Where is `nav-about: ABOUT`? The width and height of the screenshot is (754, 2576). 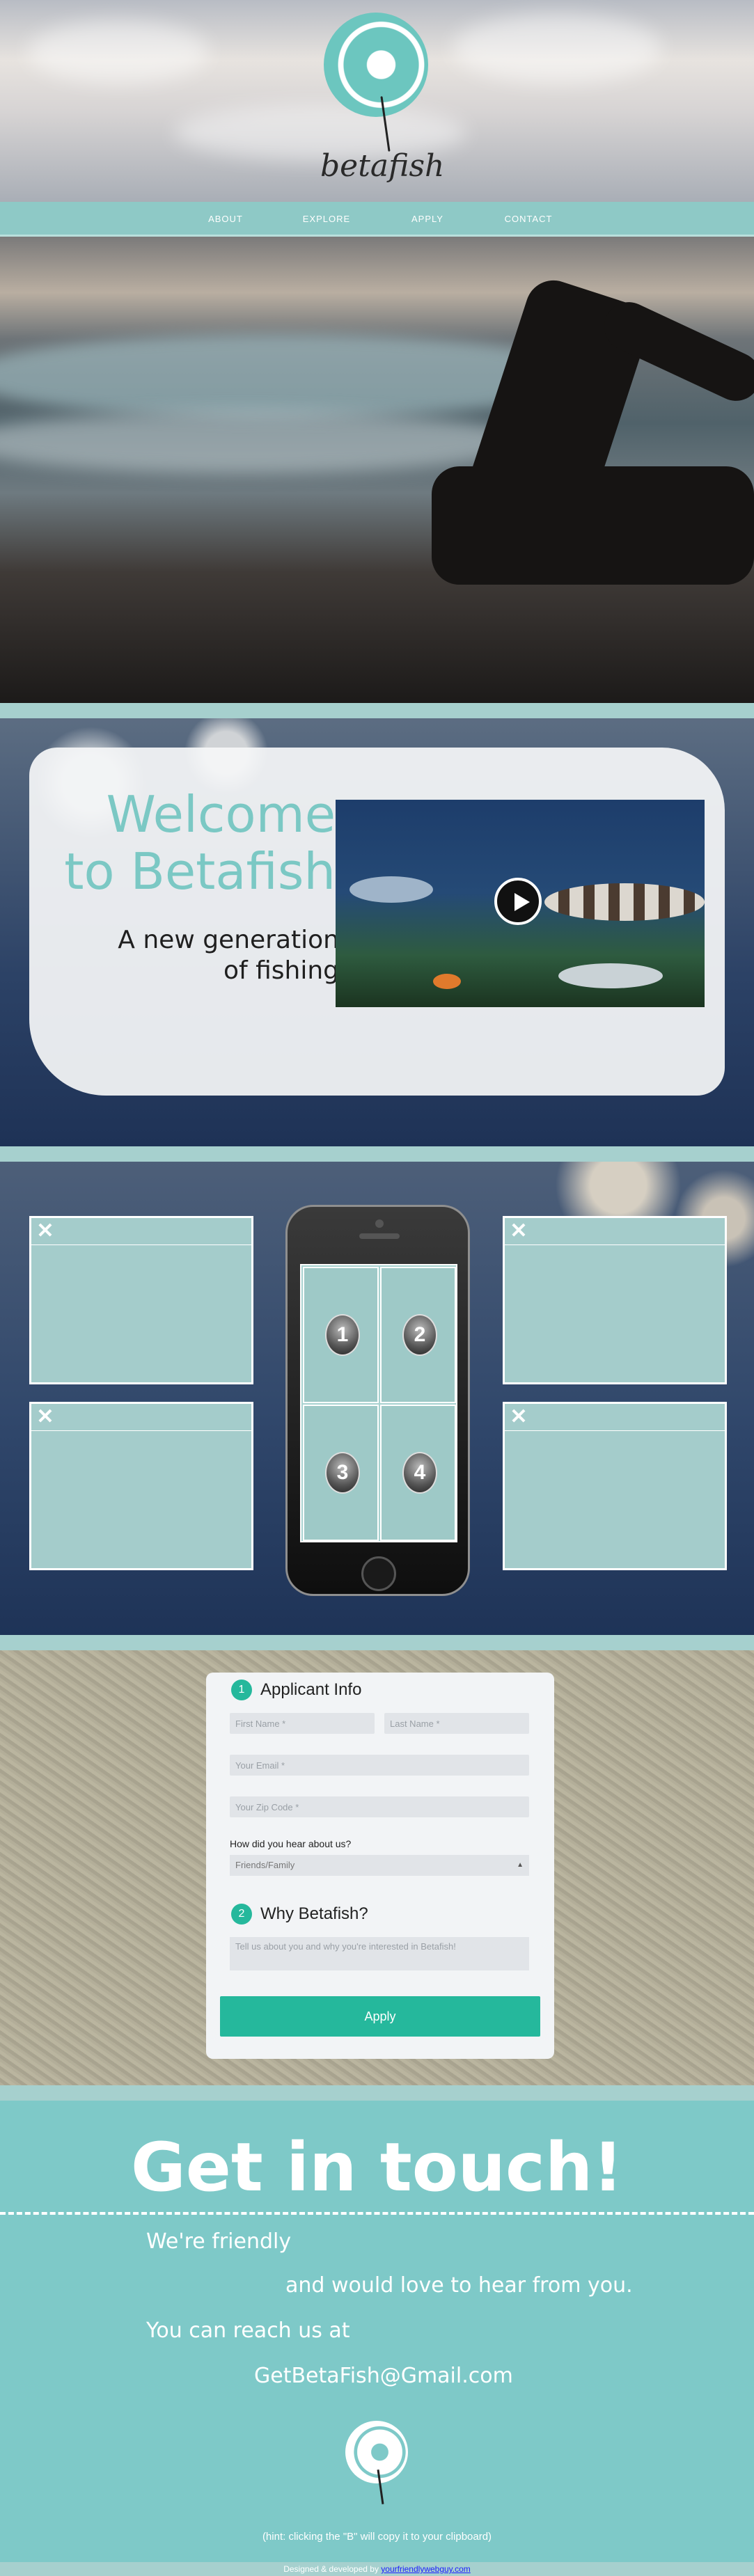
nav-about: ABOUT is located at coordinates (225, 218).